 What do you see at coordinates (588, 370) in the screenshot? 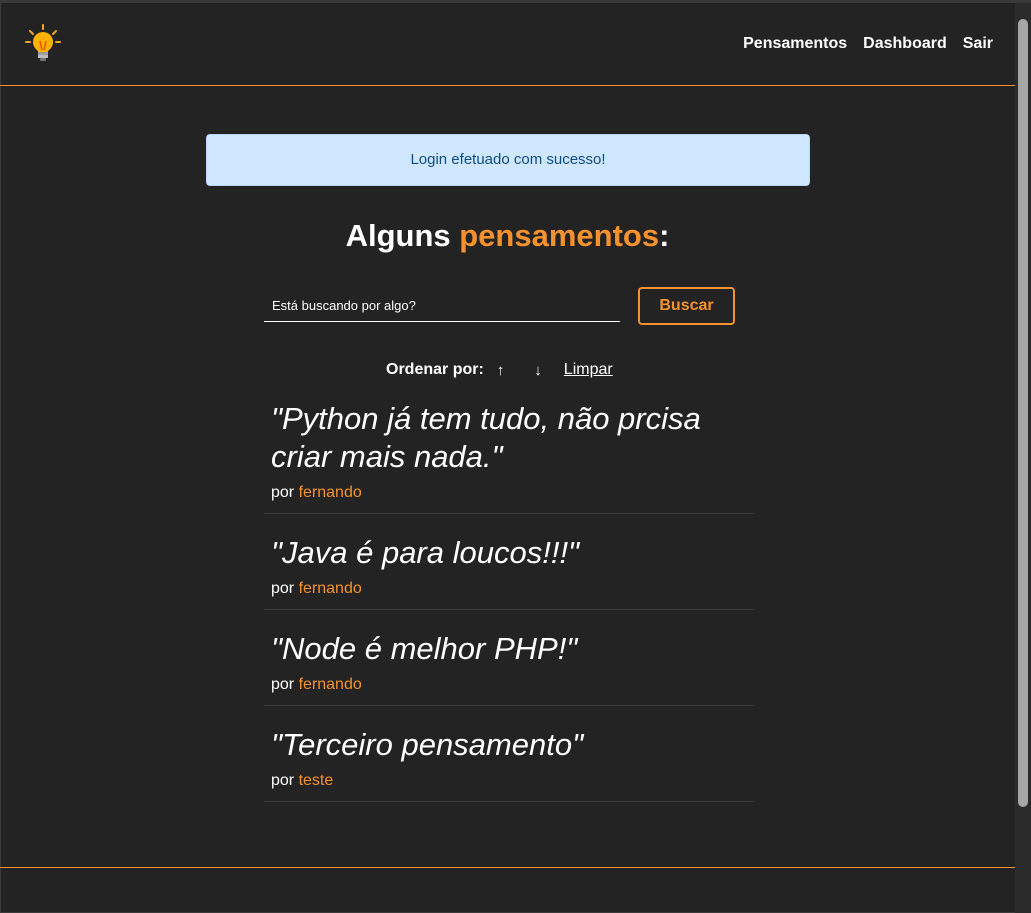
I see `clear-link: Limpar` at bounding box center [588, 370].